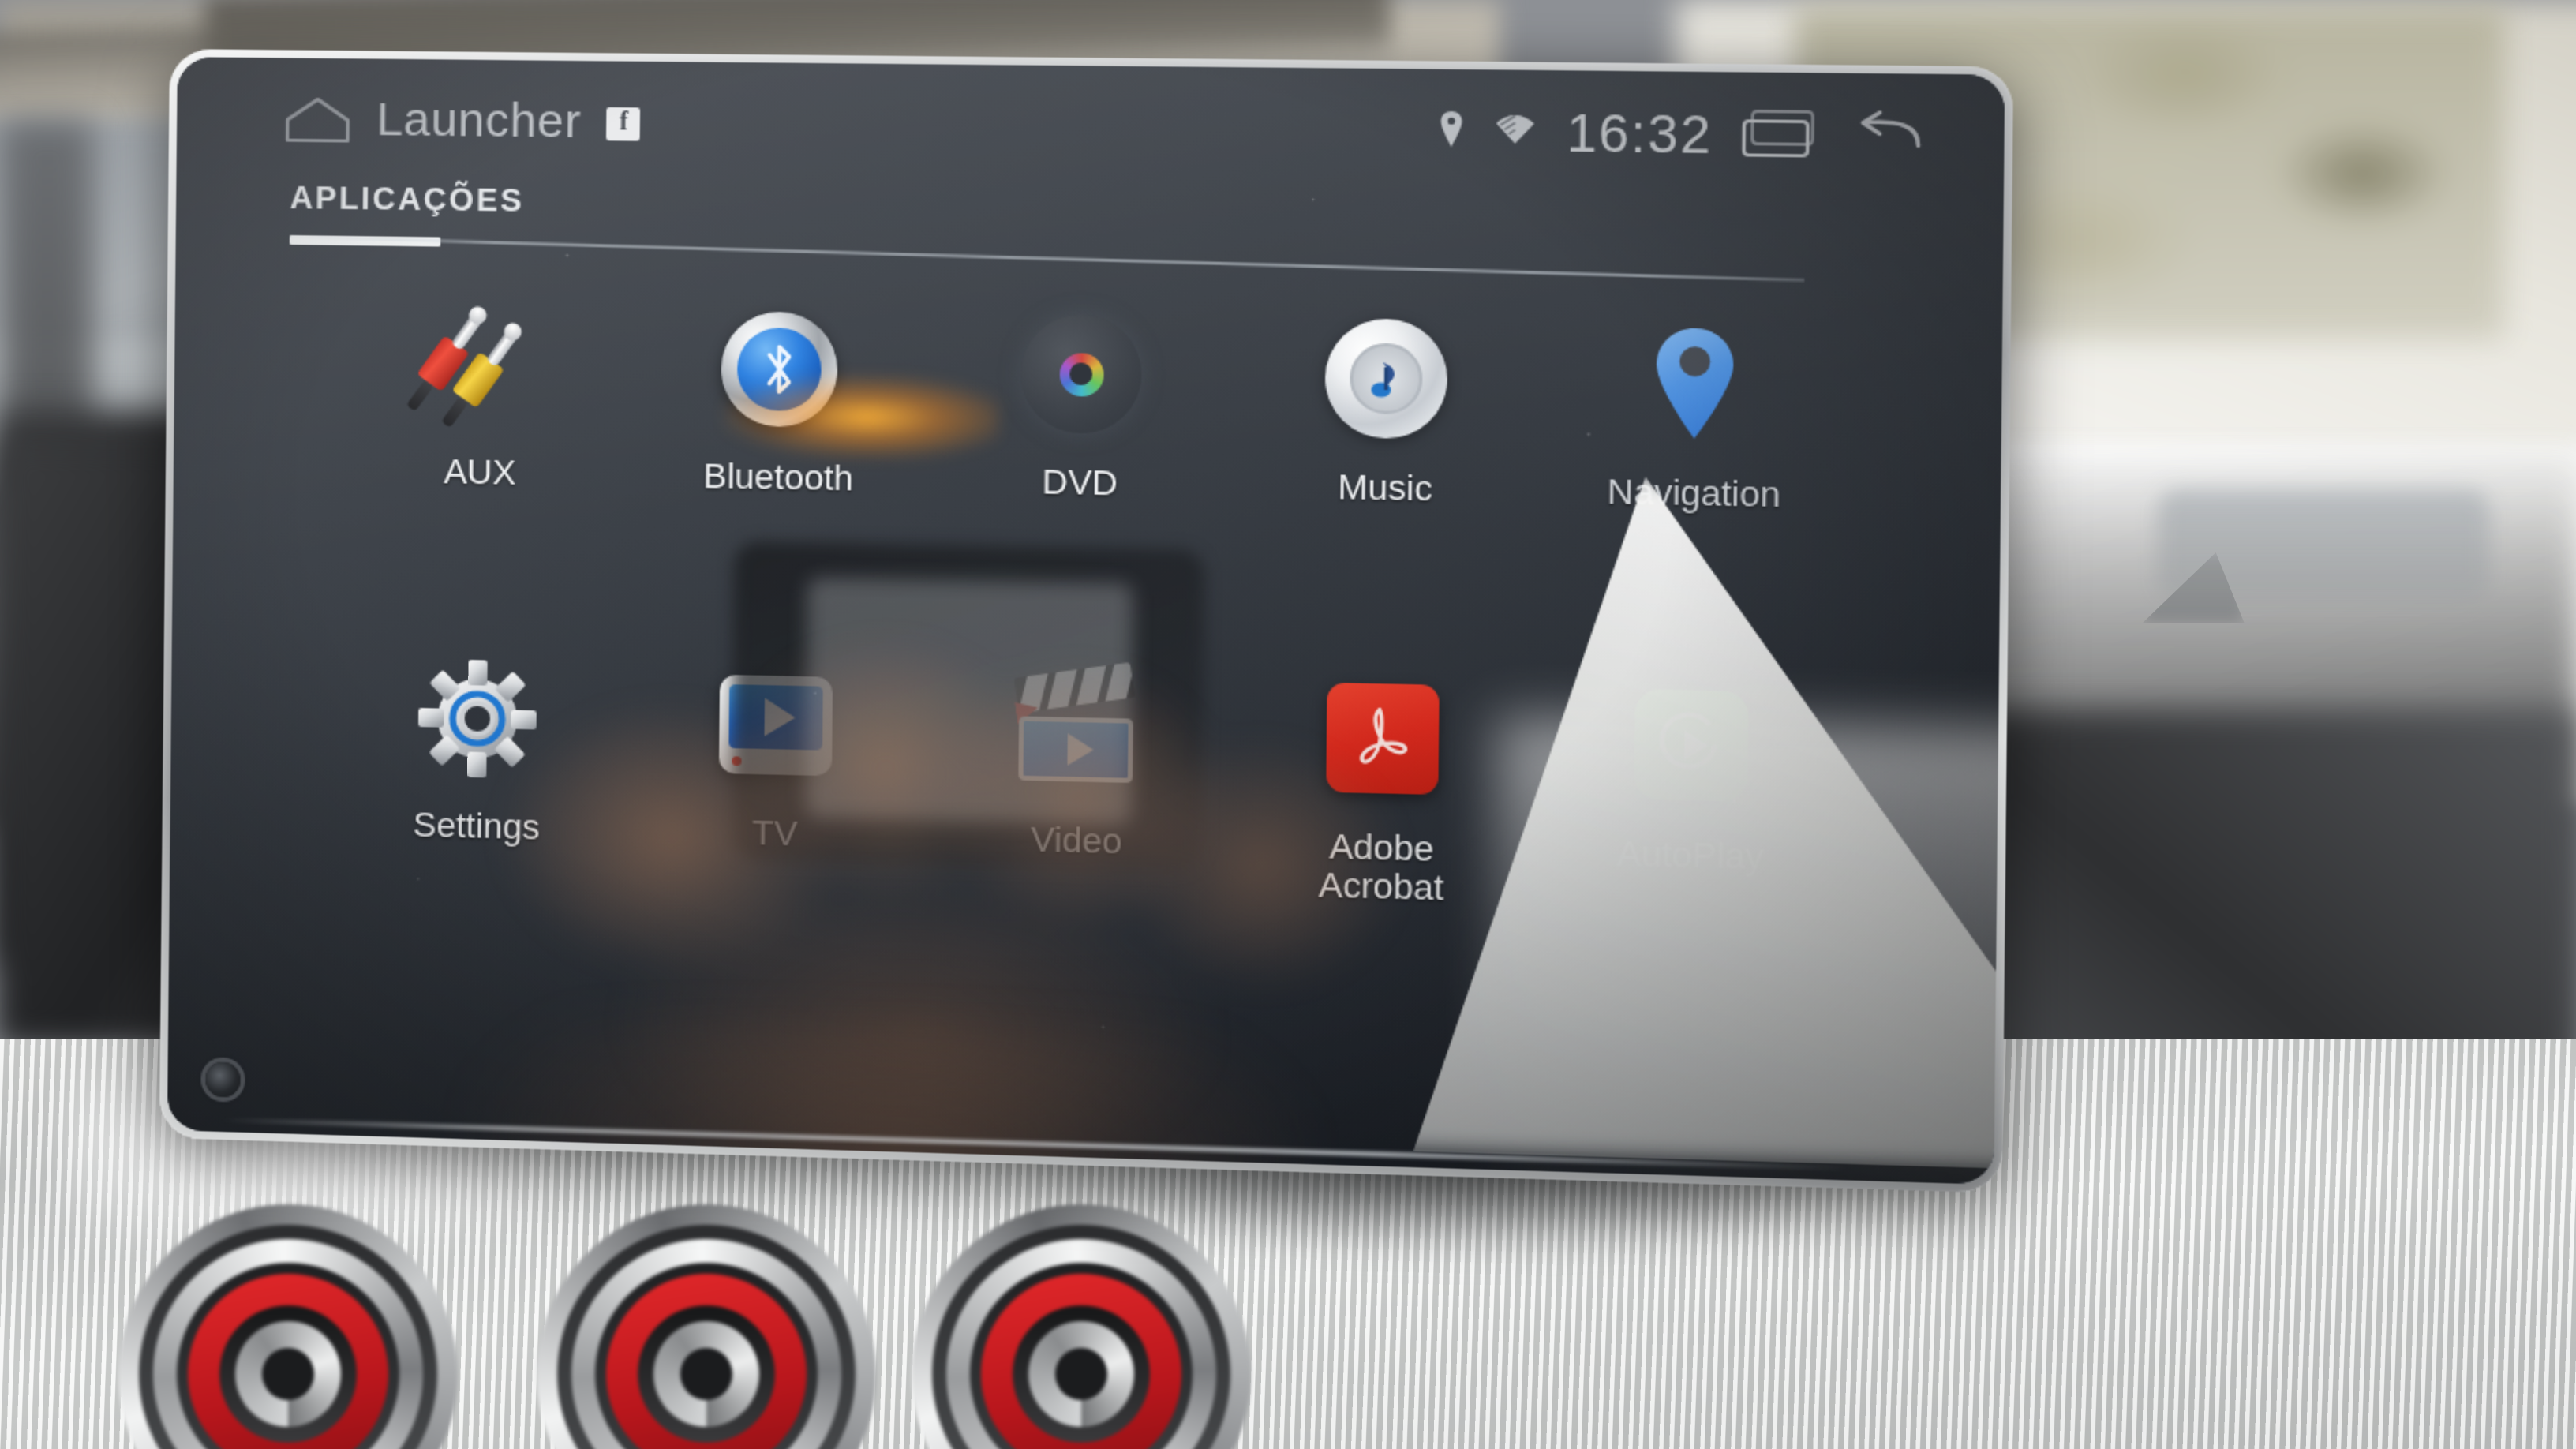  I want to click on autoplay-icon, so click(1691, 744).